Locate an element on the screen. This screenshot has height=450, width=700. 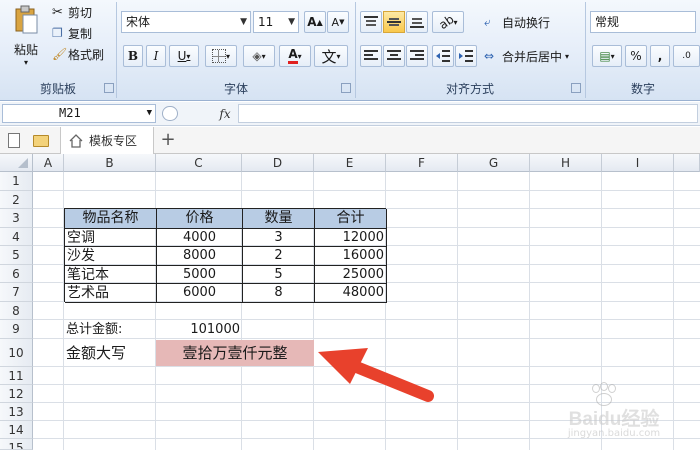
column-header: H is located at coordinates (566, 163).